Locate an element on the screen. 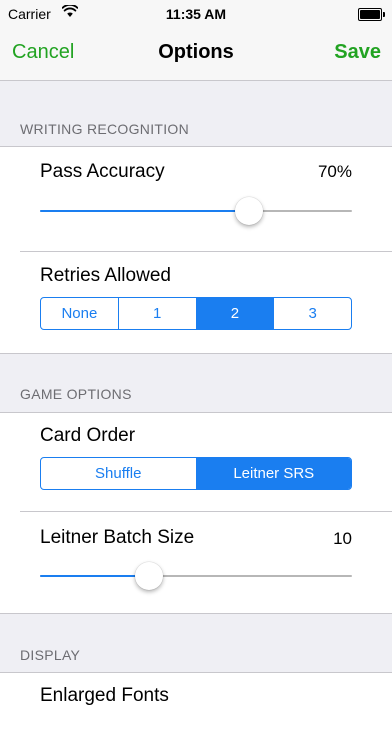  enlarged-fonts-label: Enlarged Fonts is located at coordinates (104, 695).